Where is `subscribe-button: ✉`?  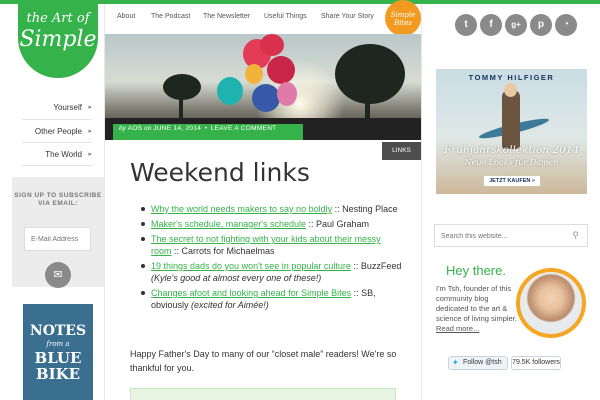
subscribe-button: ✉ is located at coordinates (58, 275).